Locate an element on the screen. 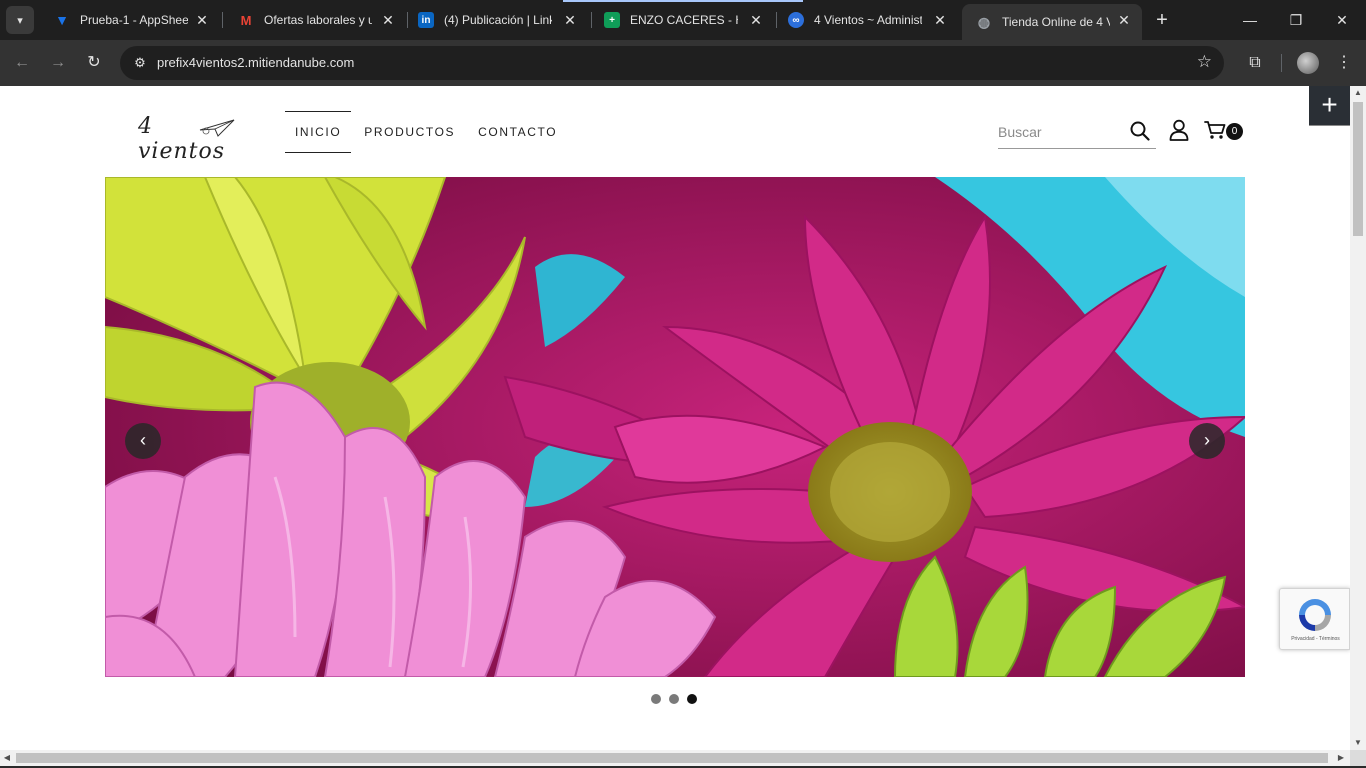 This screenshot has width=1366, height=768. back-button: ← is located at coordinates (22, 63).